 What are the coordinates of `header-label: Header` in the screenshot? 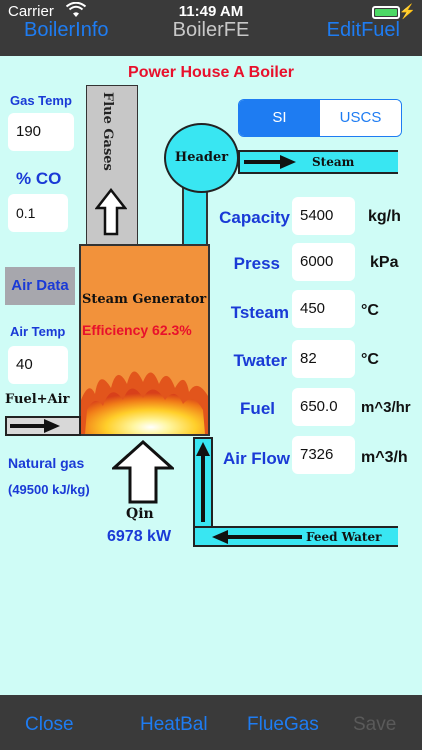 It's located at (201, 157).